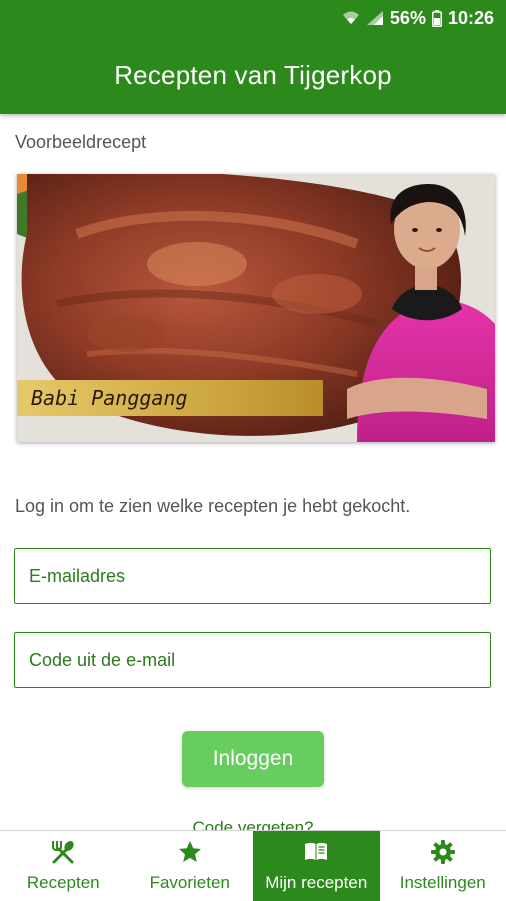  Describe the element at coordinates (316, 852) in the screenshot. I see `book-icon` at that location.